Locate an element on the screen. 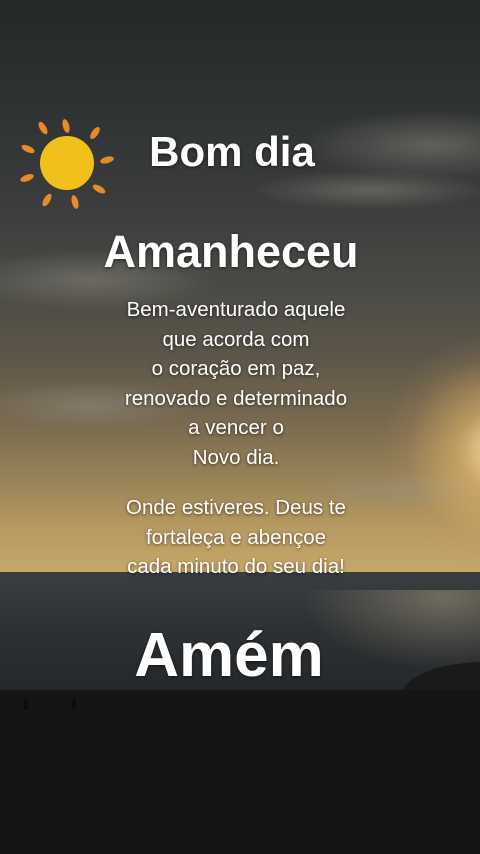 Image resolution: width=480 pixels, height=854 pixels. blessing-line: cada minuto do seu dia! is located at coordinates (236, 566).